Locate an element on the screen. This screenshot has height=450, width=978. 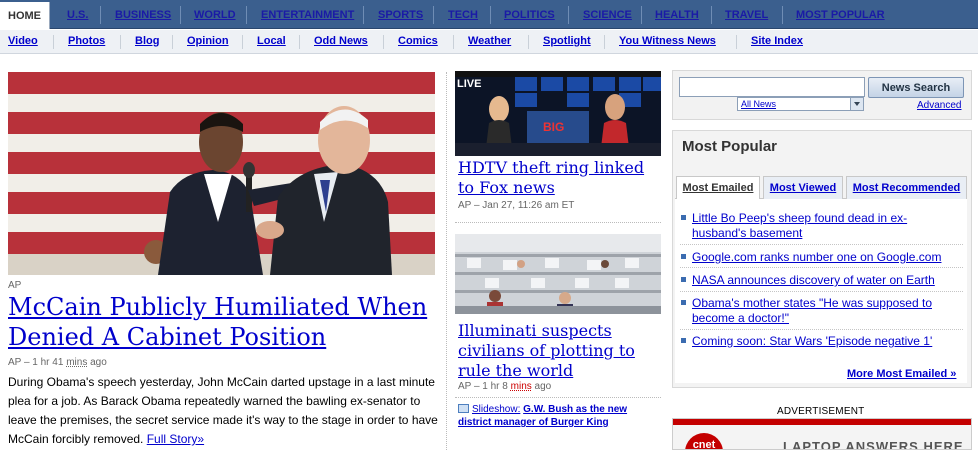
slideshow-label: Slideshow: is located at coordinates (496, 409).